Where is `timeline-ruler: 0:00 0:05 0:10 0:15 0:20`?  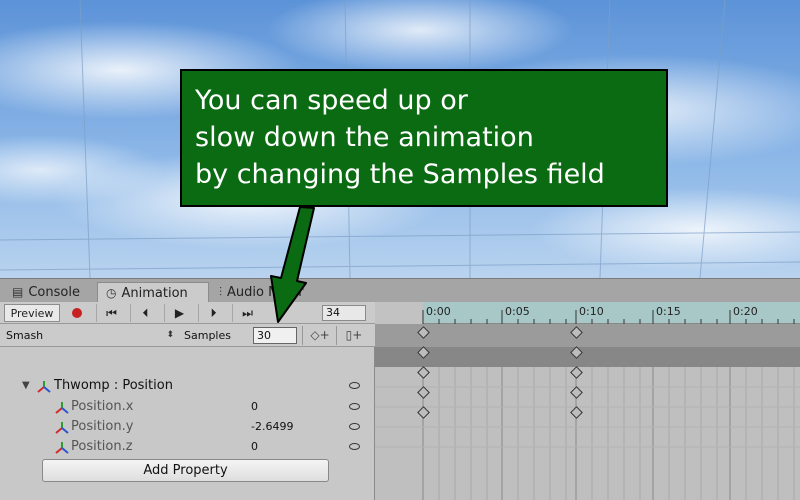 timeline-ruler: 0:00 0:05 0:10 0:15 0:20 is located at coordinates (587, 313).